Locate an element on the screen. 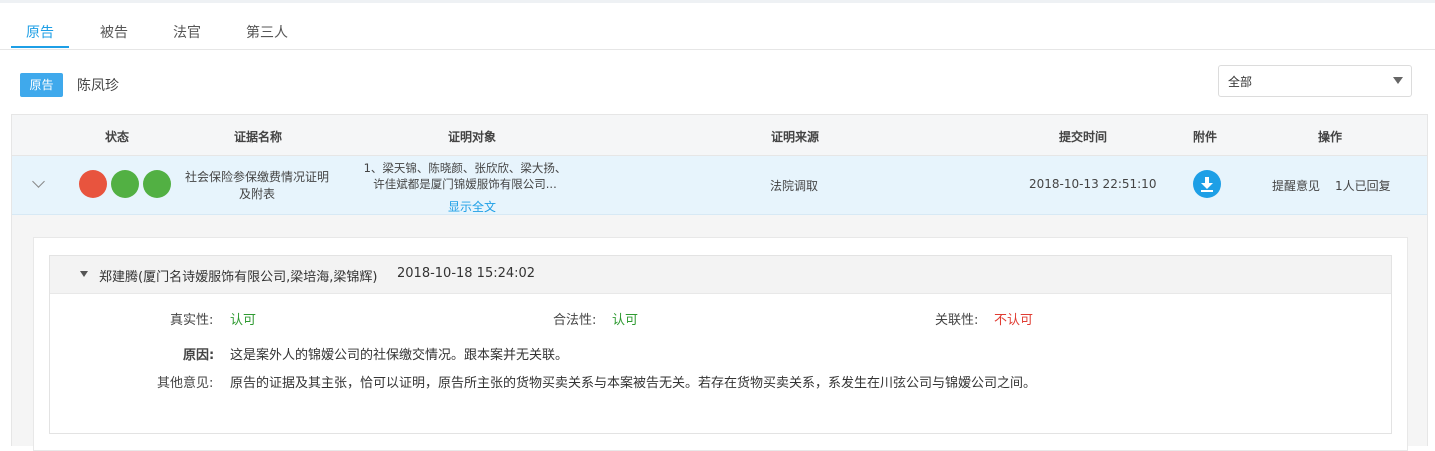 The width and height of the screenshot is (1435, 451). relevance-label: 关联性: is located at coordinates (957, 320).